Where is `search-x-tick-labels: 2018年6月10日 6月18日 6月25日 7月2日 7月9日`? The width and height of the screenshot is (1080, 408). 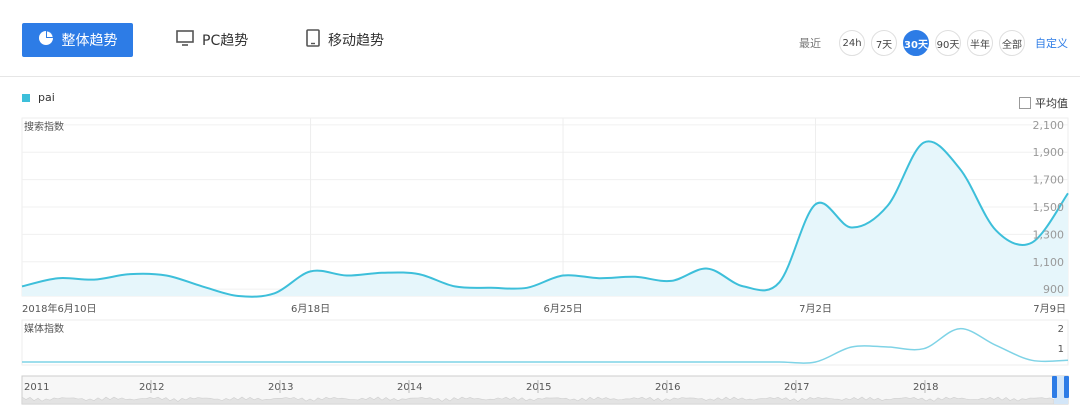 search-x-tick-labels: 2018年6月10日 6月18日 6月25日 7月2日 7月9日 is located at coordinates (544, 308).